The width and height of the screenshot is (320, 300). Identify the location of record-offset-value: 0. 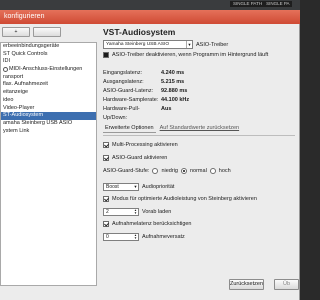
(107, 237).